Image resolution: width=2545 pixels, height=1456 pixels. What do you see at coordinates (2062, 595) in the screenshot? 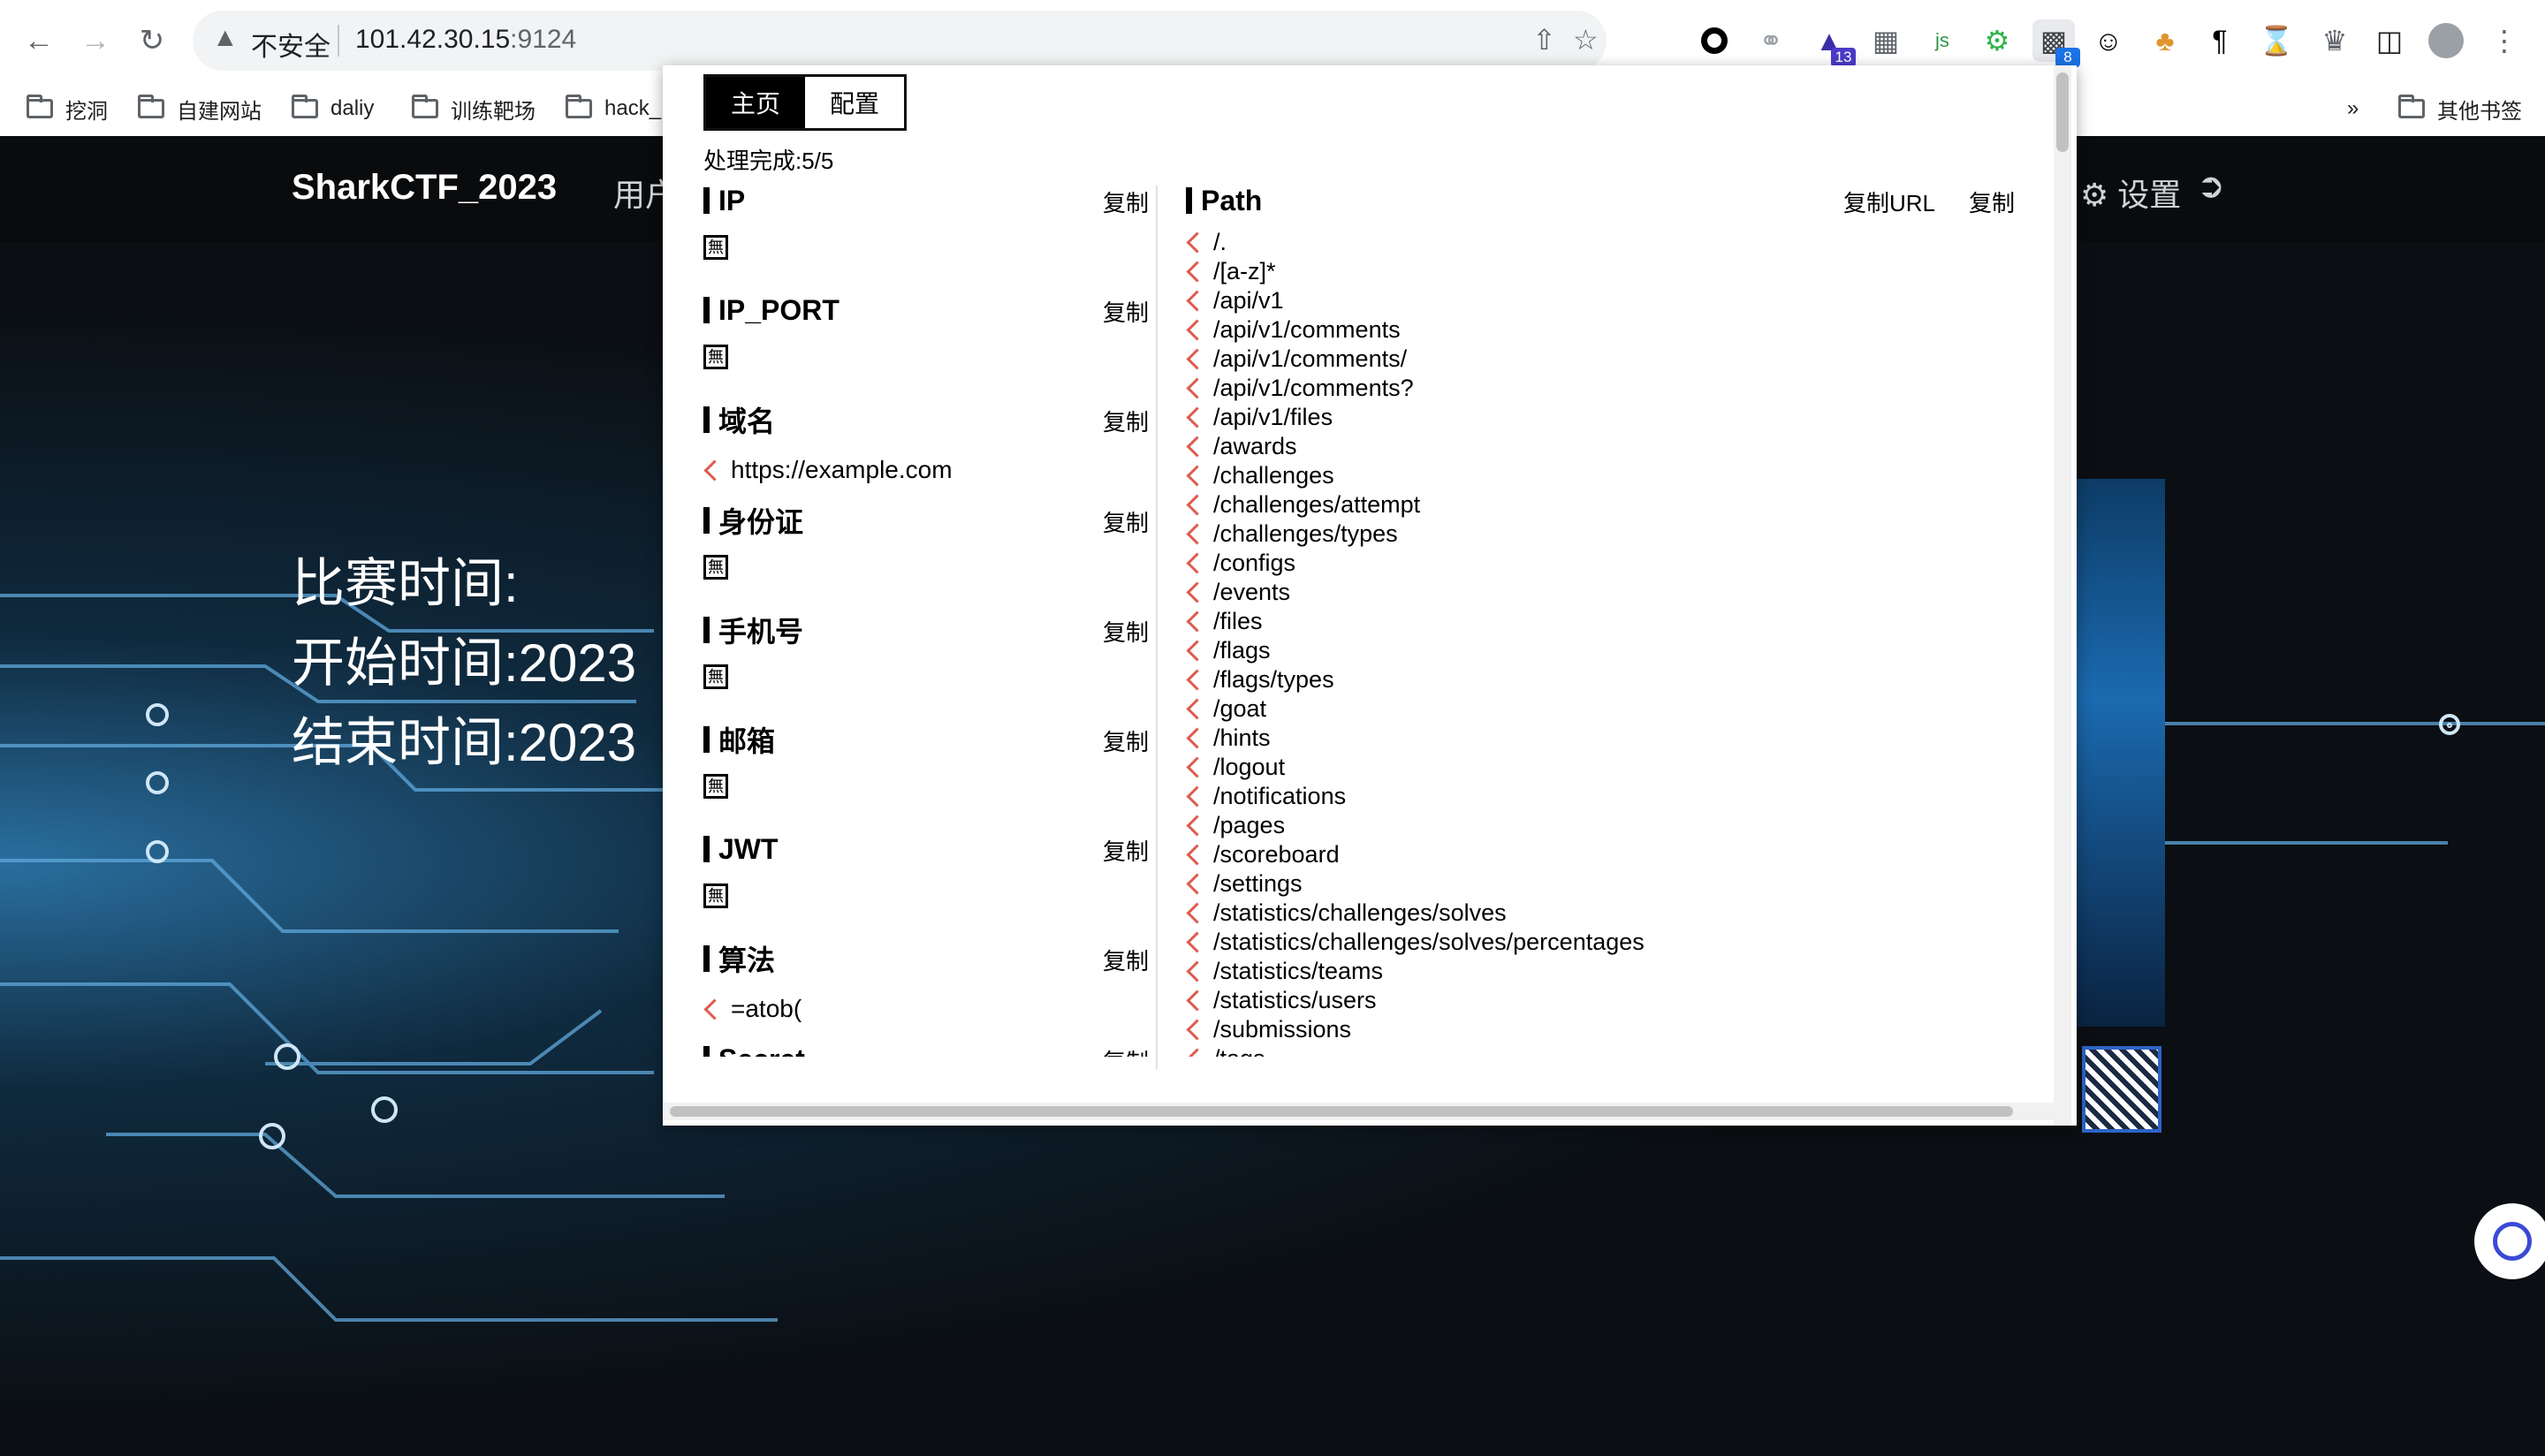
I see `vertical-scrollbar` at bounding box center [2062, 595].